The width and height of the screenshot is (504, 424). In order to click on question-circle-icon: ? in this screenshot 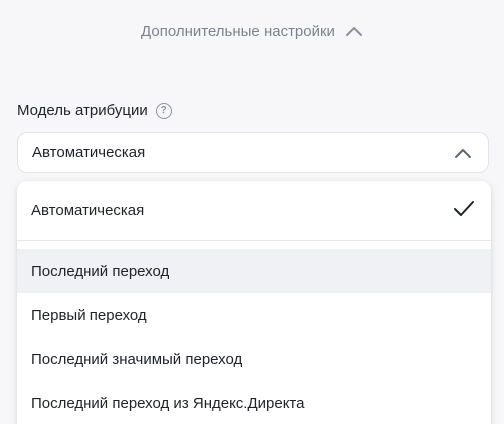, I will do `click(163, 110)`.